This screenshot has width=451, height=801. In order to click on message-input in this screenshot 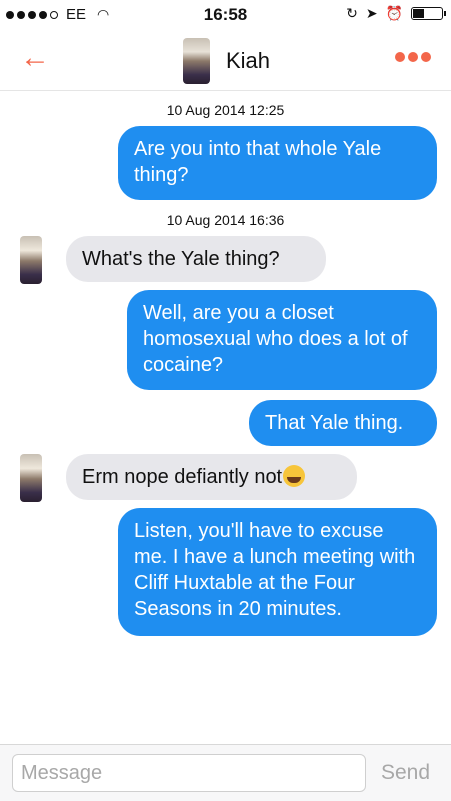, I will do `click(189, 773)`.